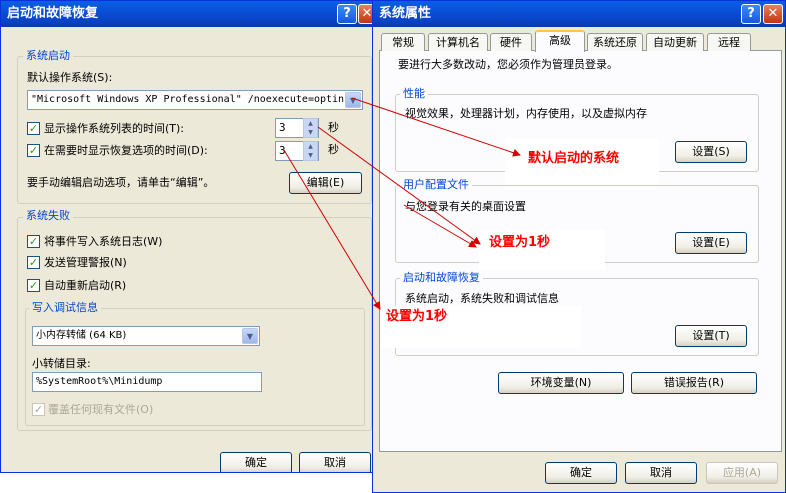 The image size is (786, 493). I want to click on user-profiles-group-label: 用户配置文件, so click(436, 185).